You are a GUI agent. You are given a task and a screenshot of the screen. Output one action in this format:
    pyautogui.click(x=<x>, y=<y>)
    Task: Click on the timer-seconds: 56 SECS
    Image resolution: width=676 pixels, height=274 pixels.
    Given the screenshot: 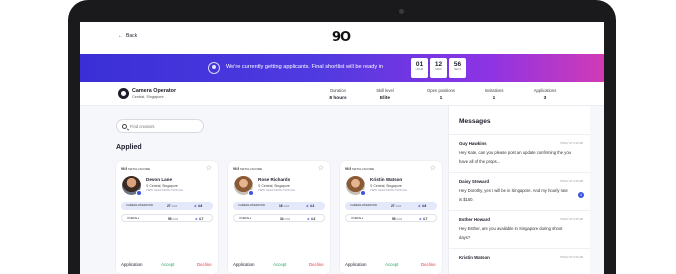 What is the action you would take?
    pyautogui.click(x=457, y=68)
    